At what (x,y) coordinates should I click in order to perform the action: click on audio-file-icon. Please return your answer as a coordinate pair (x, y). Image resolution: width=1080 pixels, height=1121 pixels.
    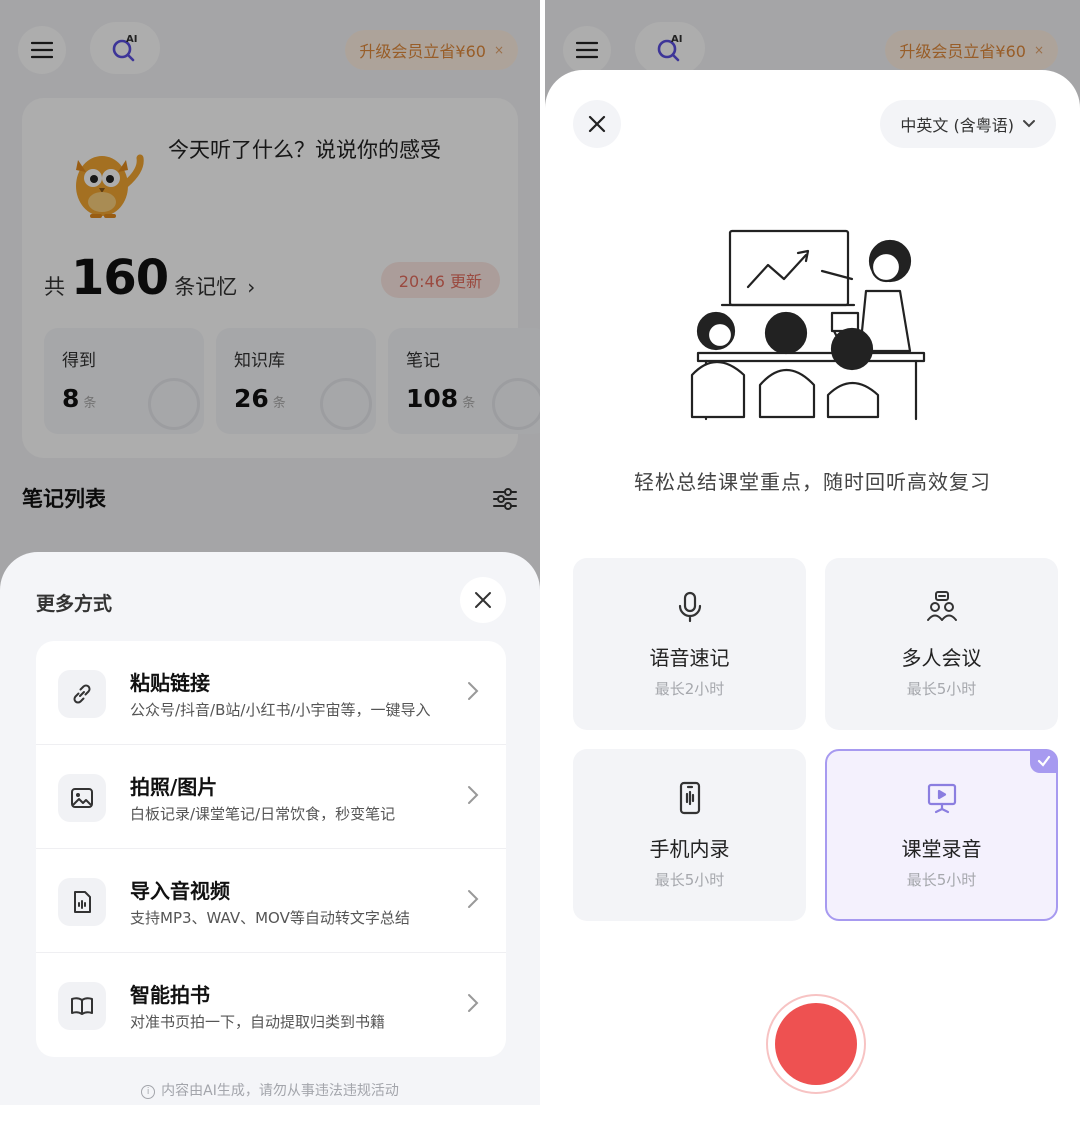
    Looking at the image, I should click on (82, 902).